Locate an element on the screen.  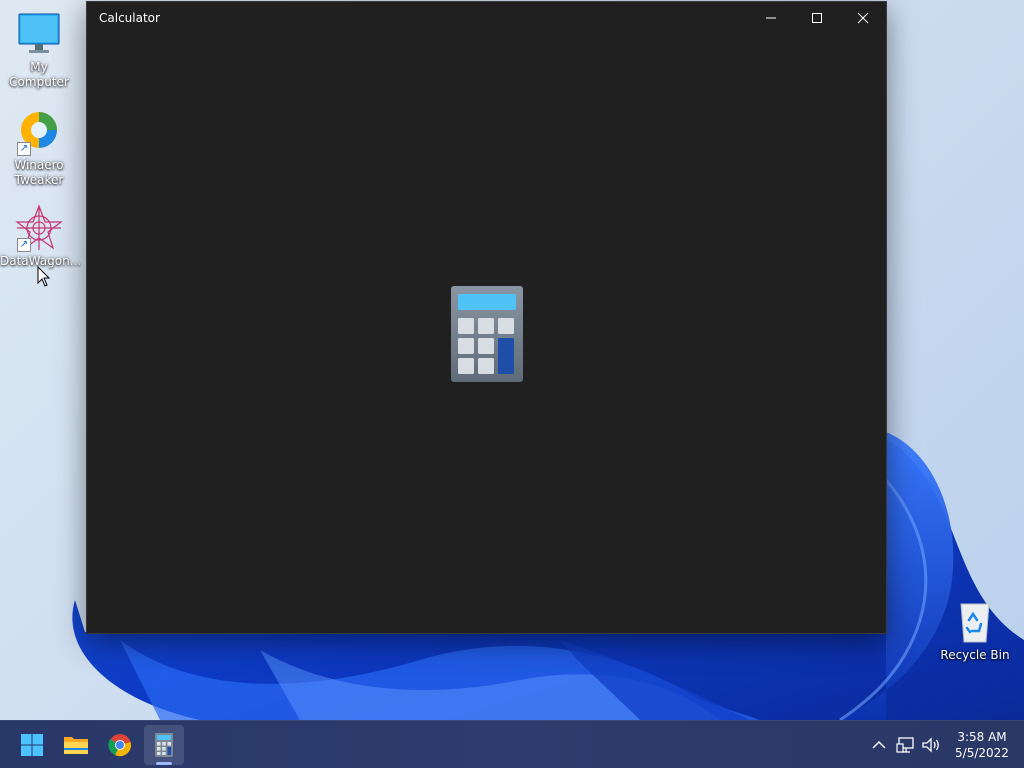
taskbar-file-explorer is located at coordinates (76, 745).